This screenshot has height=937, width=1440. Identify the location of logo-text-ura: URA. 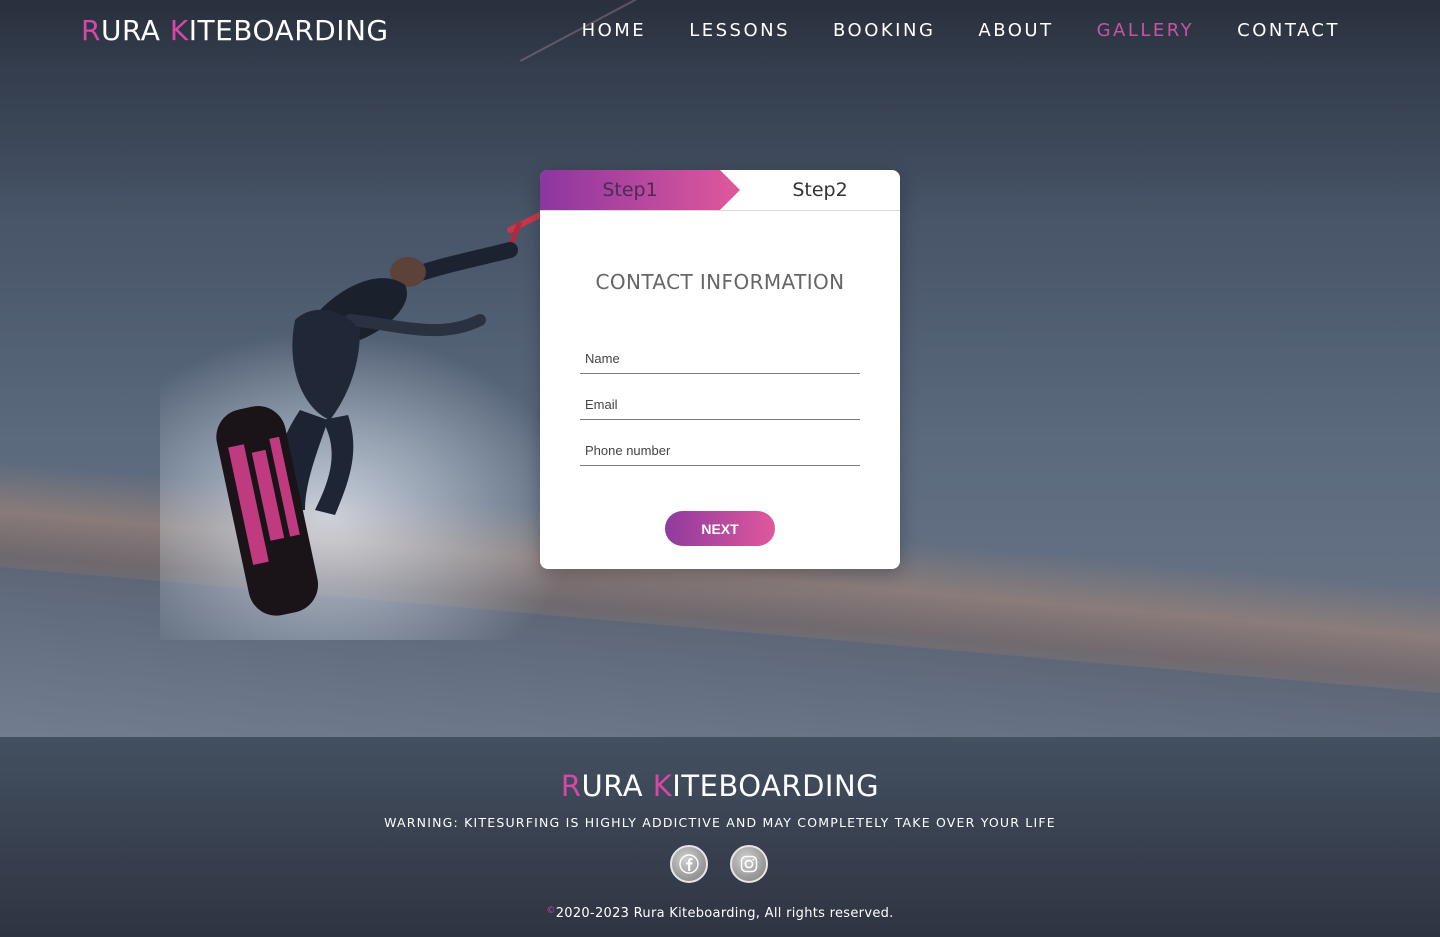
(135, 30).